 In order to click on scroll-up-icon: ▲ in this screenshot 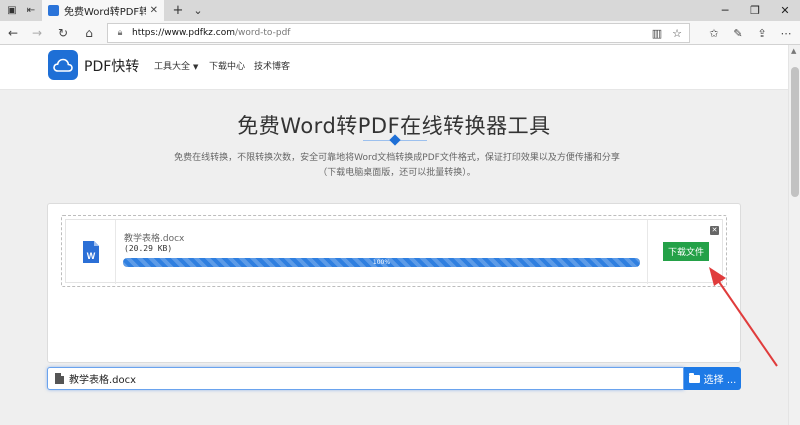, I will do `click(793, 51)`.